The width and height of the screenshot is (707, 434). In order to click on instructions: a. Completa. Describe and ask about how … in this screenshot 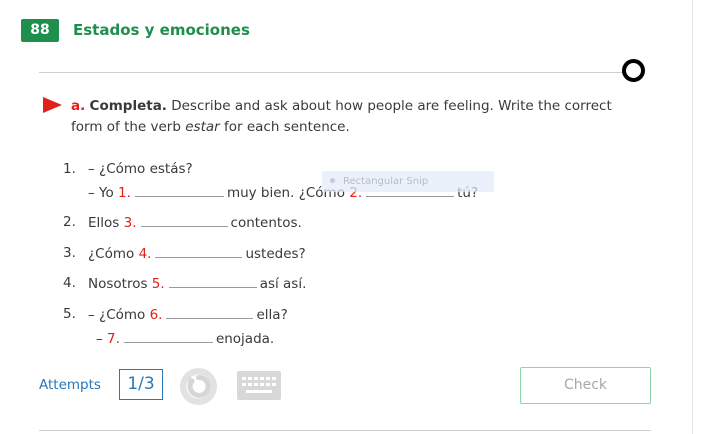, I will do `click(356, 117)`.